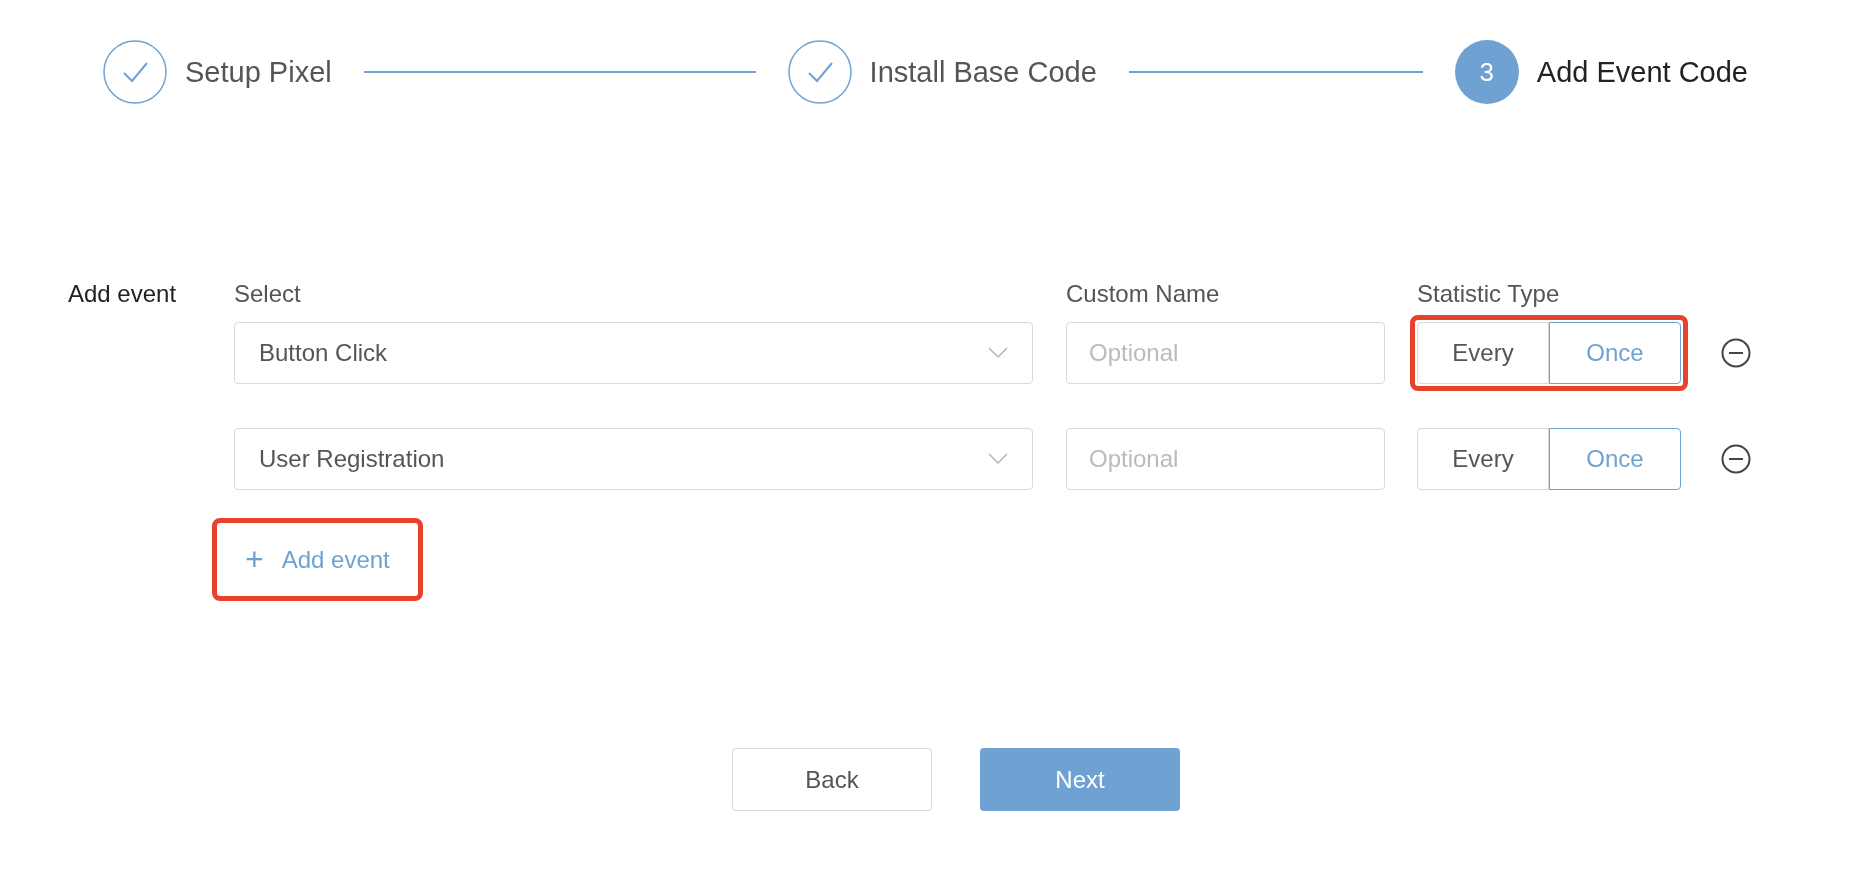  I want to click on event-select: User Registration, so click(633, 459).